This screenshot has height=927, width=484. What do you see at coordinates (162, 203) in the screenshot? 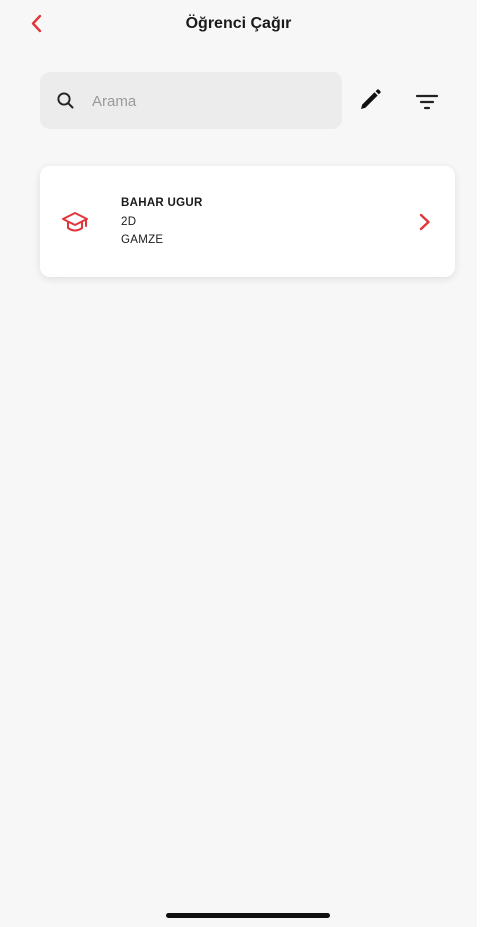
I see `student-name: BAHAR UGUR` at bounding box center [162, 203].